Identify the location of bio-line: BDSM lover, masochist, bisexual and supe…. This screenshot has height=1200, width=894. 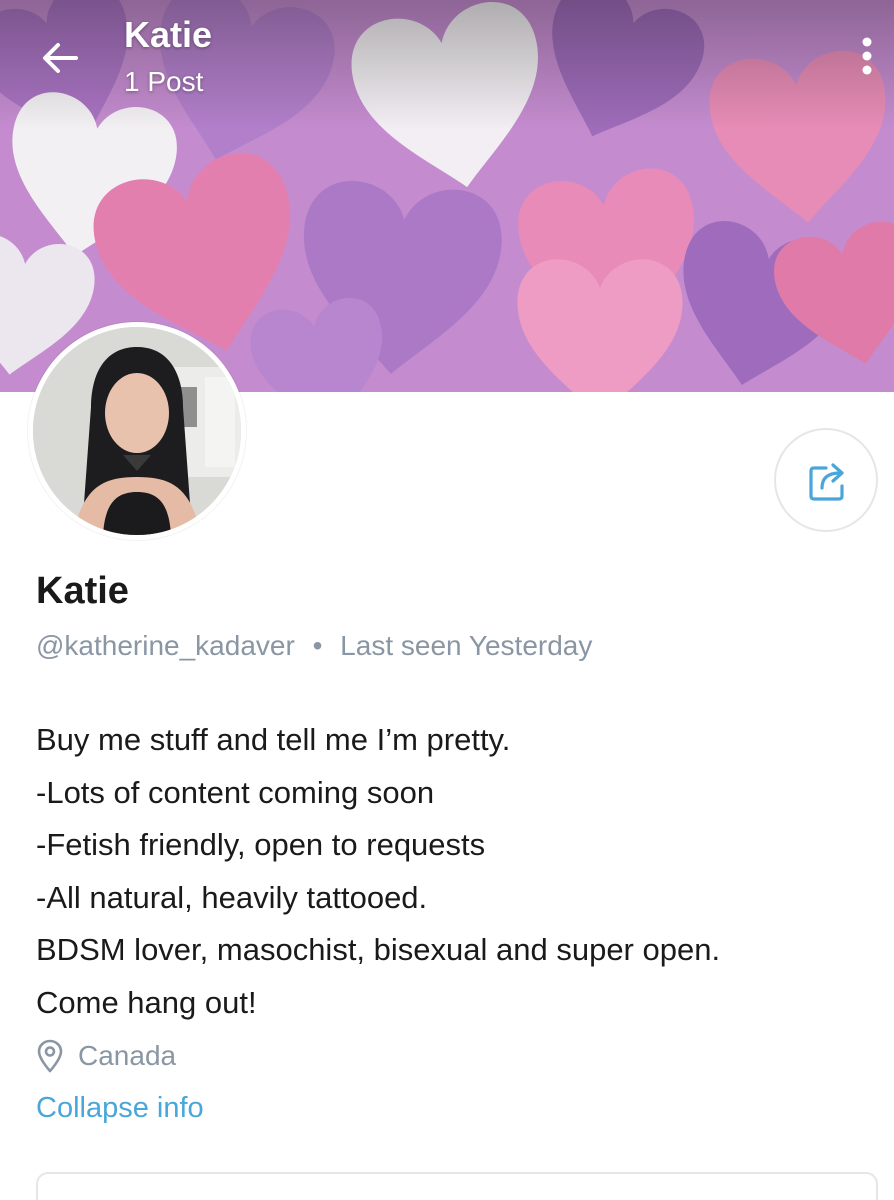
(378, 949).